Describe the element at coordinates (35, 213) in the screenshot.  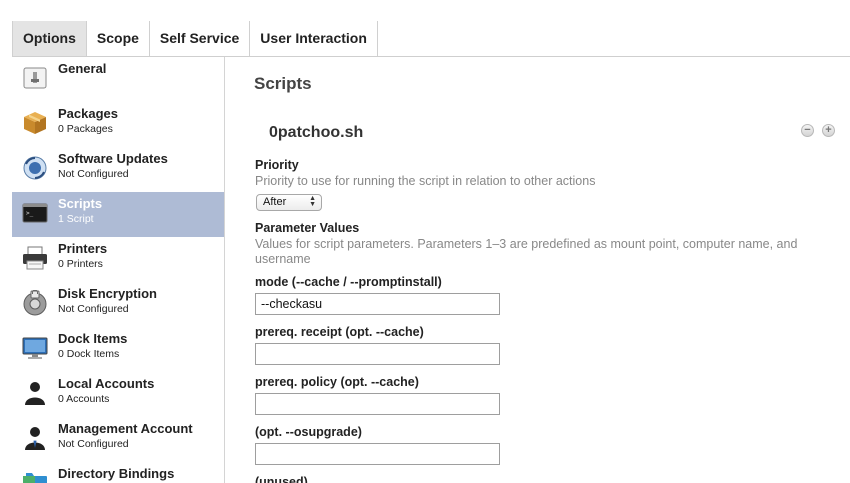
I see `terminal-icon: >_` at that location.